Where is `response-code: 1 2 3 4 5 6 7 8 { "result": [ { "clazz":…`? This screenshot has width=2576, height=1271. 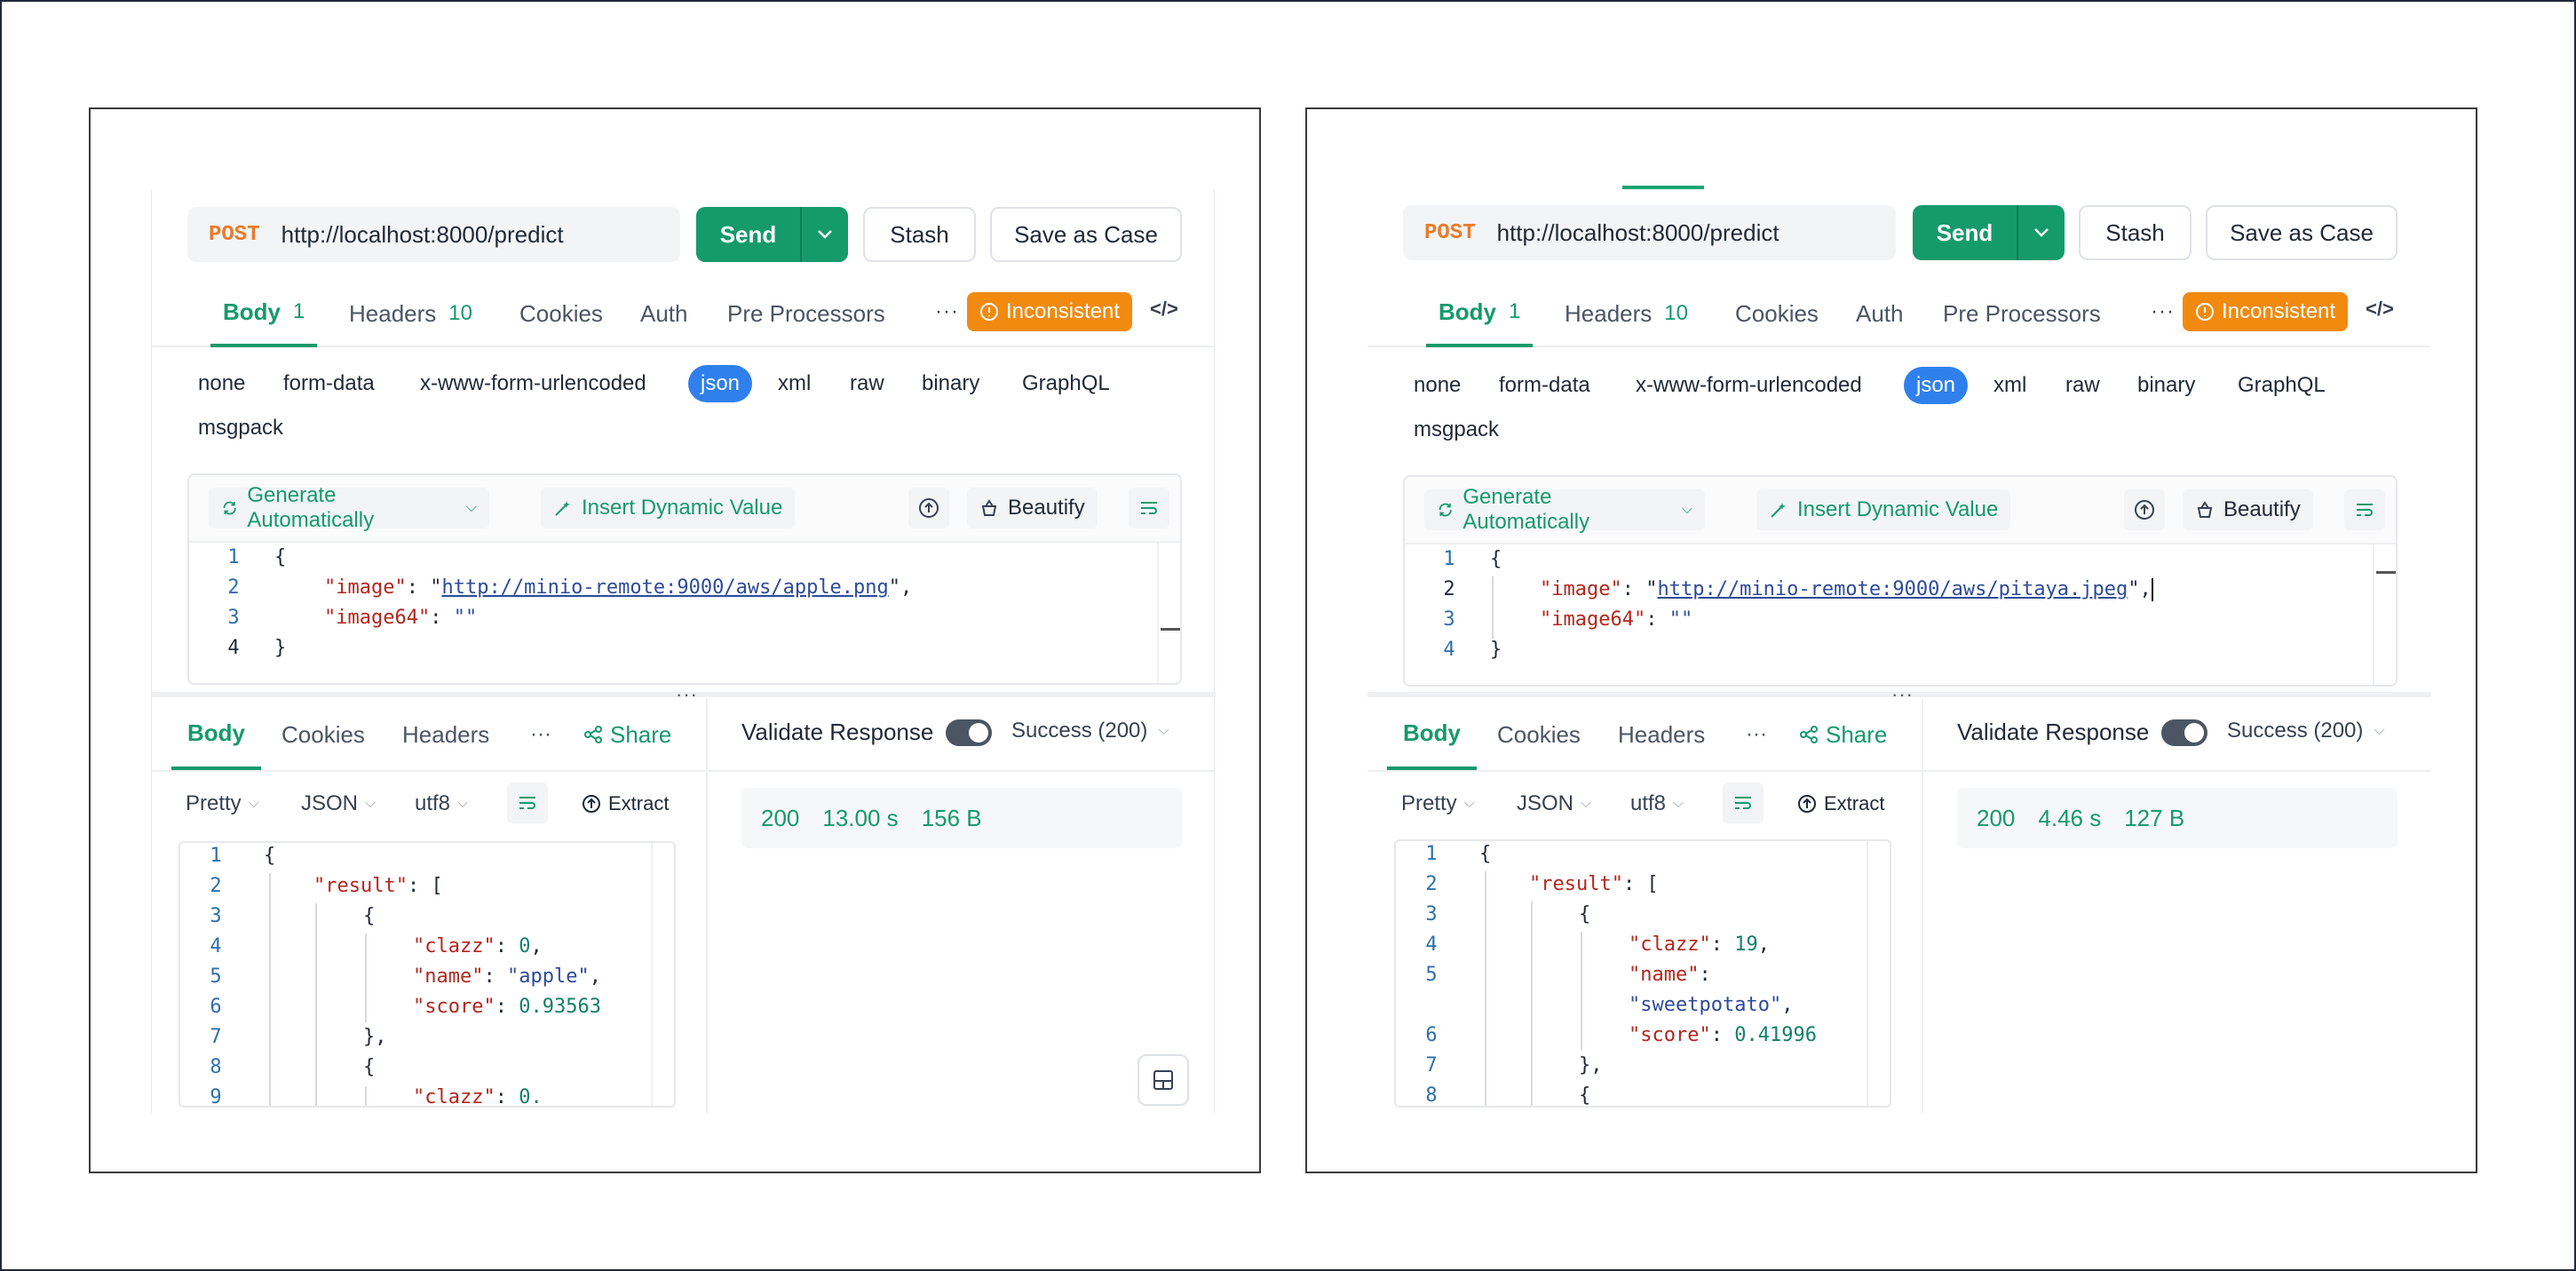
response-code: 1 2 3 4 5 6 7 8 { "result": [ { "clazz":… is located at coordinates (1643, 974).